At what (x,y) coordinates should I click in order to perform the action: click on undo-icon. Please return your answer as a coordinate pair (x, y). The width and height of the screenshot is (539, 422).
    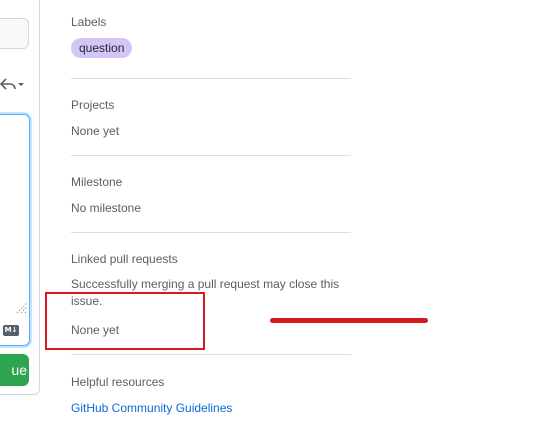
    Looking at the image, I should click on (12, 84).